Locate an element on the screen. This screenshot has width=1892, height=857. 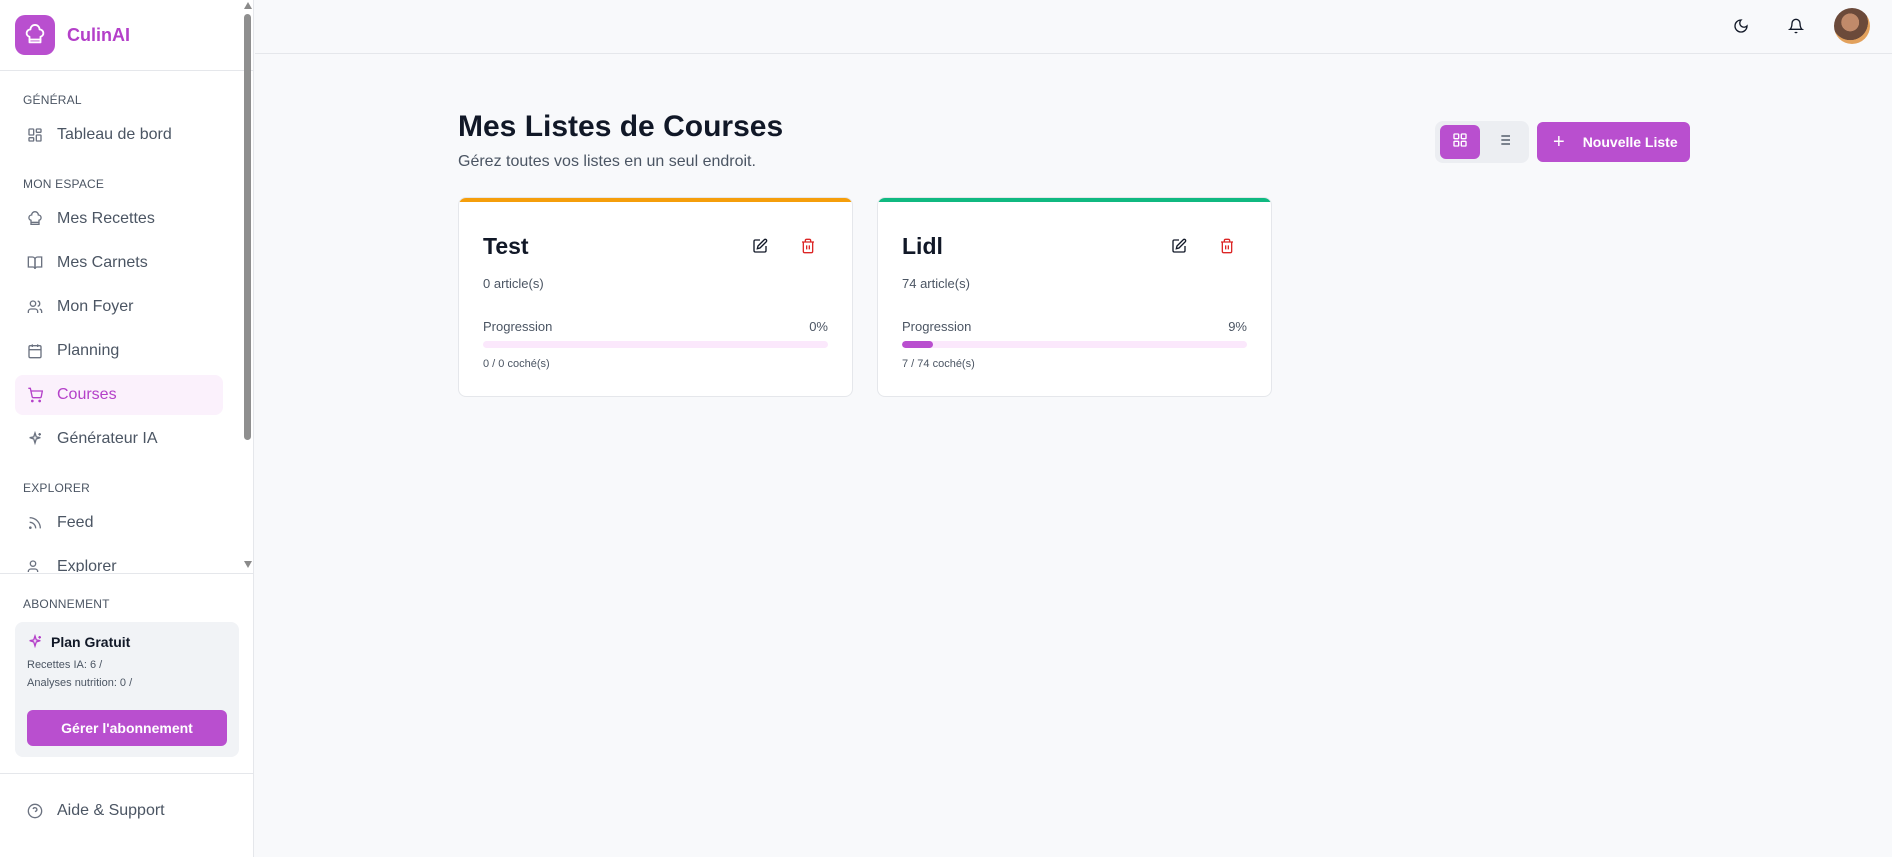
sidebar-item-feed: Feed is located at coordinates (119, 523).